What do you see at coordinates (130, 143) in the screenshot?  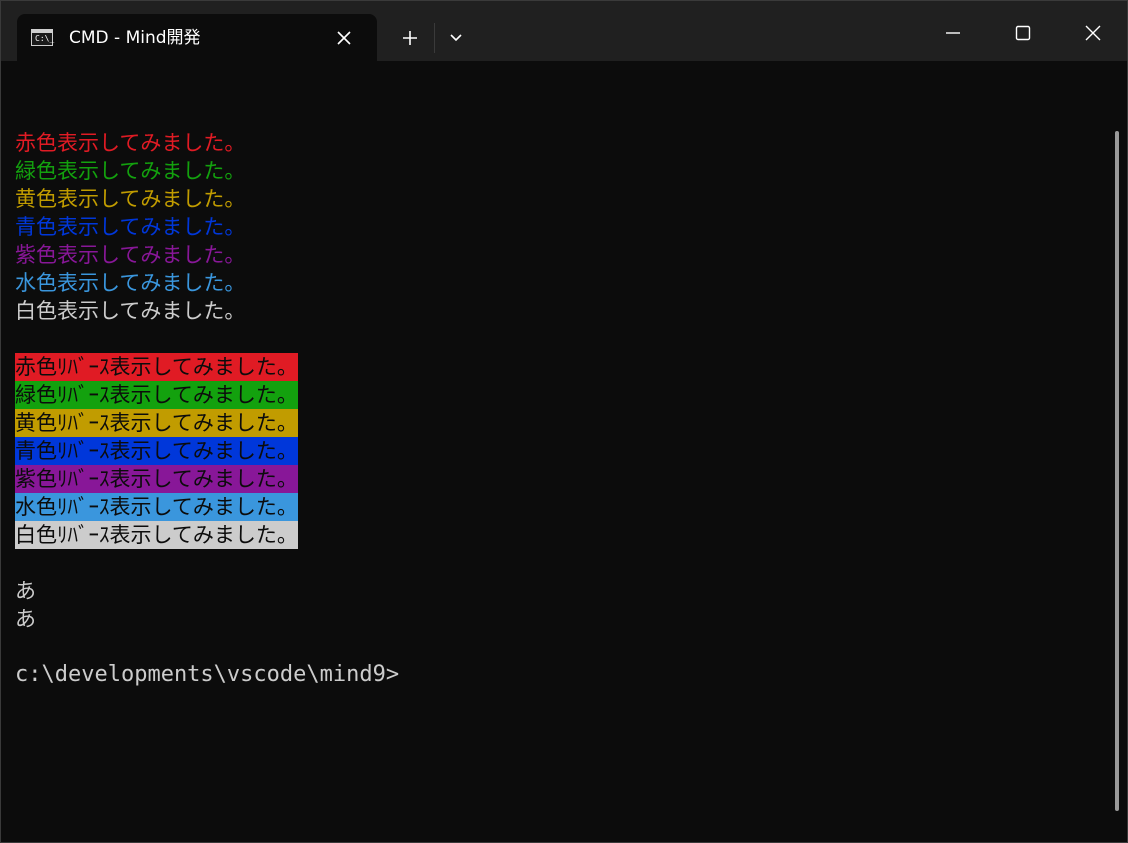 I see `red-text-line: 赤色表示してみました。` at bounding box center [130, 143].